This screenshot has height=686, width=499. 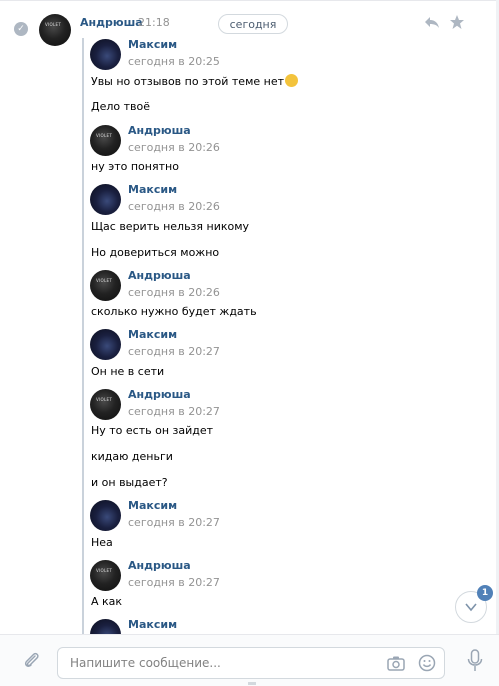 I want to click on message-line: Увы но отзывов по этой теме нет, so click(x=187, y=81).